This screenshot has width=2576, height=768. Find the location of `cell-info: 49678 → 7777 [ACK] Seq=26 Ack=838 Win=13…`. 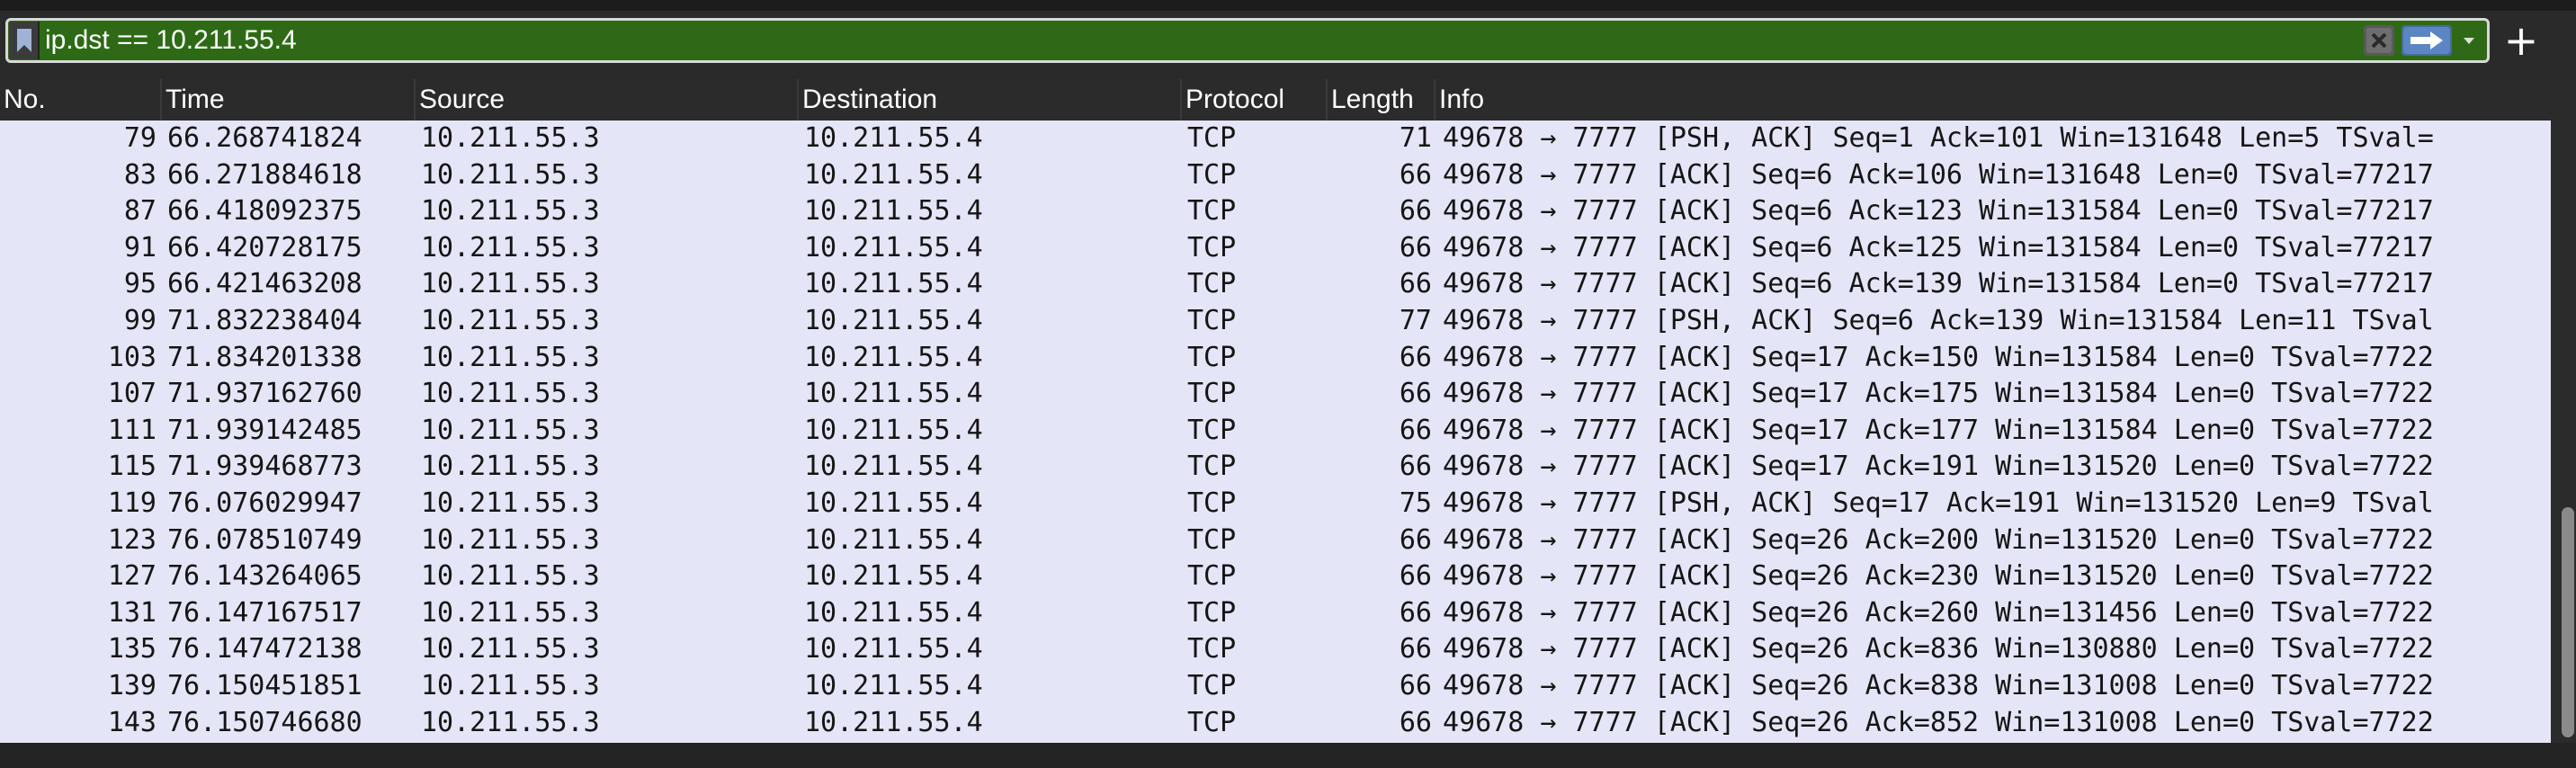

cell-info: 49678 → 7777 [ACK] Seq=26 Ack=838 Win=13… is located at coordinates (1938, 685).